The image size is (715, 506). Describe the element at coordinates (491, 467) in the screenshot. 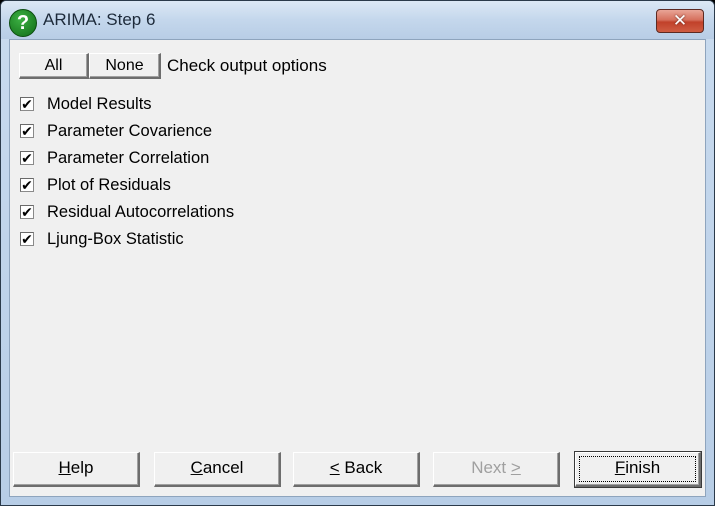

I see `next-label: Next` at that location.